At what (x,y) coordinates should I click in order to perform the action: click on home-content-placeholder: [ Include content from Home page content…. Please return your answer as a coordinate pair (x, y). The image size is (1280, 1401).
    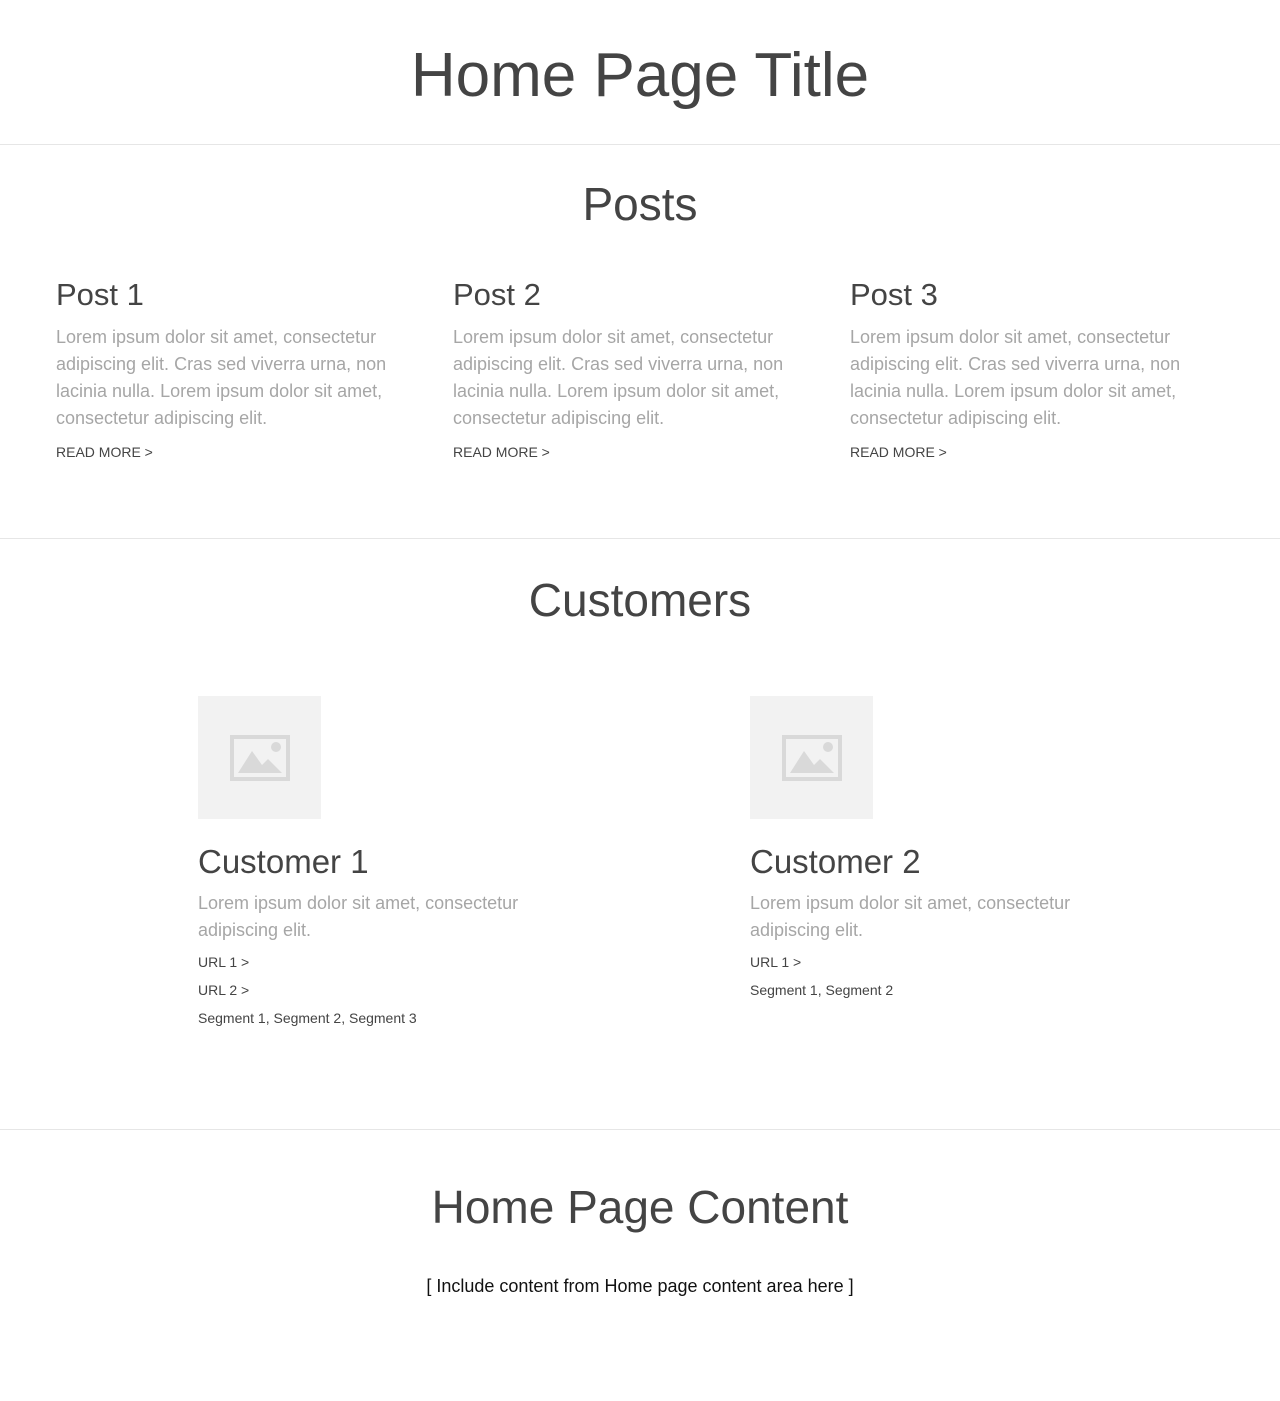
    Looking at the image, I should click on (640, 1286).